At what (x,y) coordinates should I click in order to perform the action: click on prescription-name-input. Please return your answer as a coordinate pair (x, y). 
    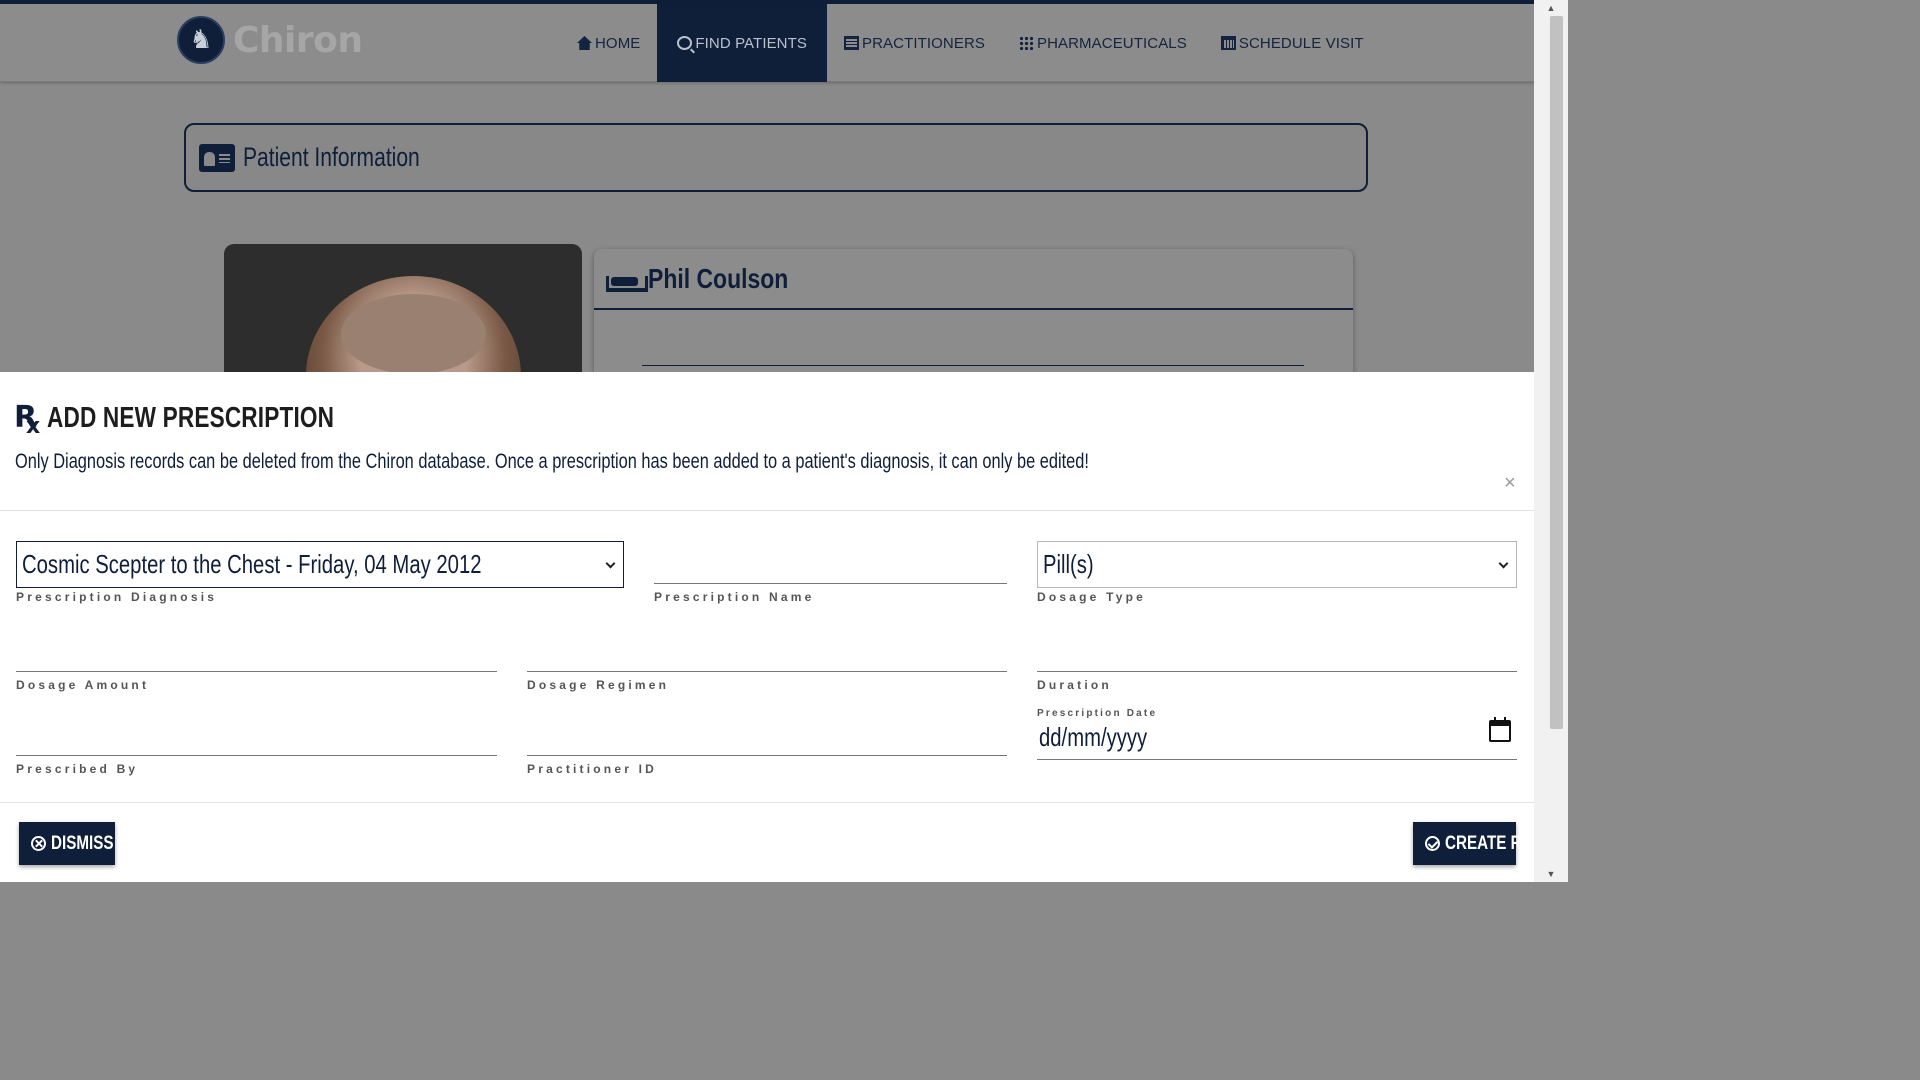
    Looking at the image, I should click on (830, 583).